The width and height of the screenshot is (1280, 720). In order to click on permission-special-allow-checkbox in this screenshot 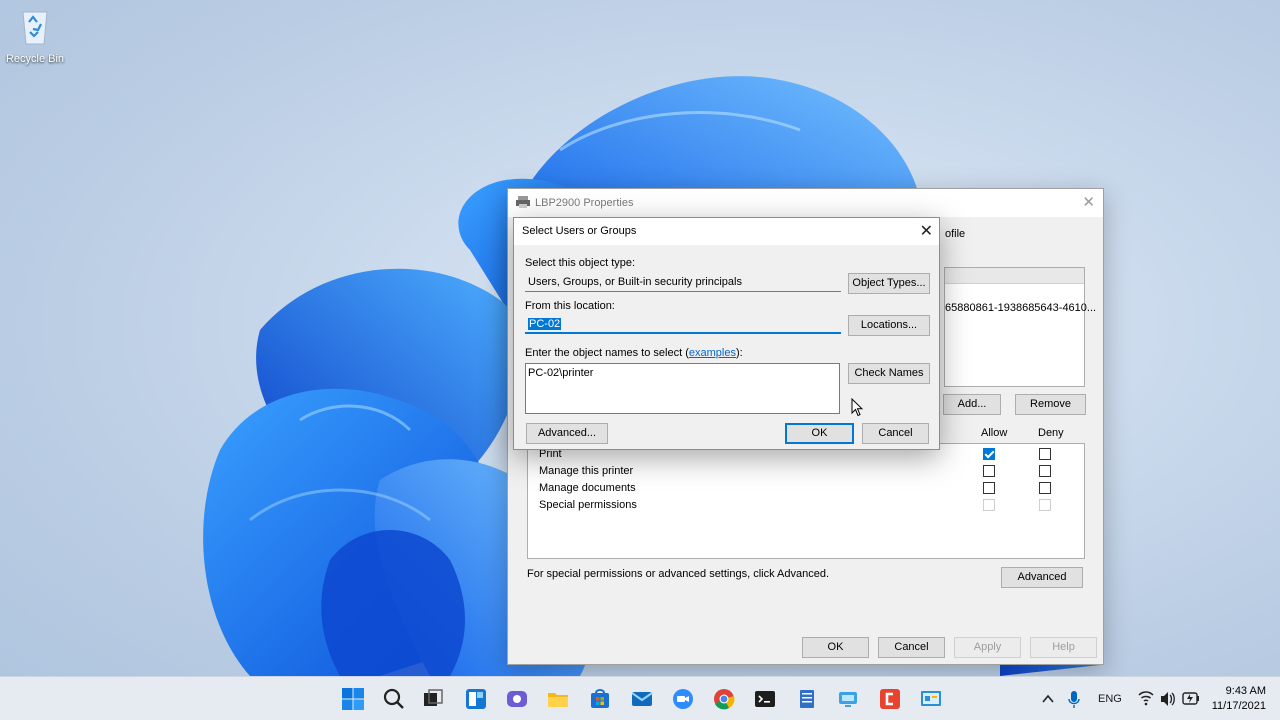, I will do `click(989, 505)`.